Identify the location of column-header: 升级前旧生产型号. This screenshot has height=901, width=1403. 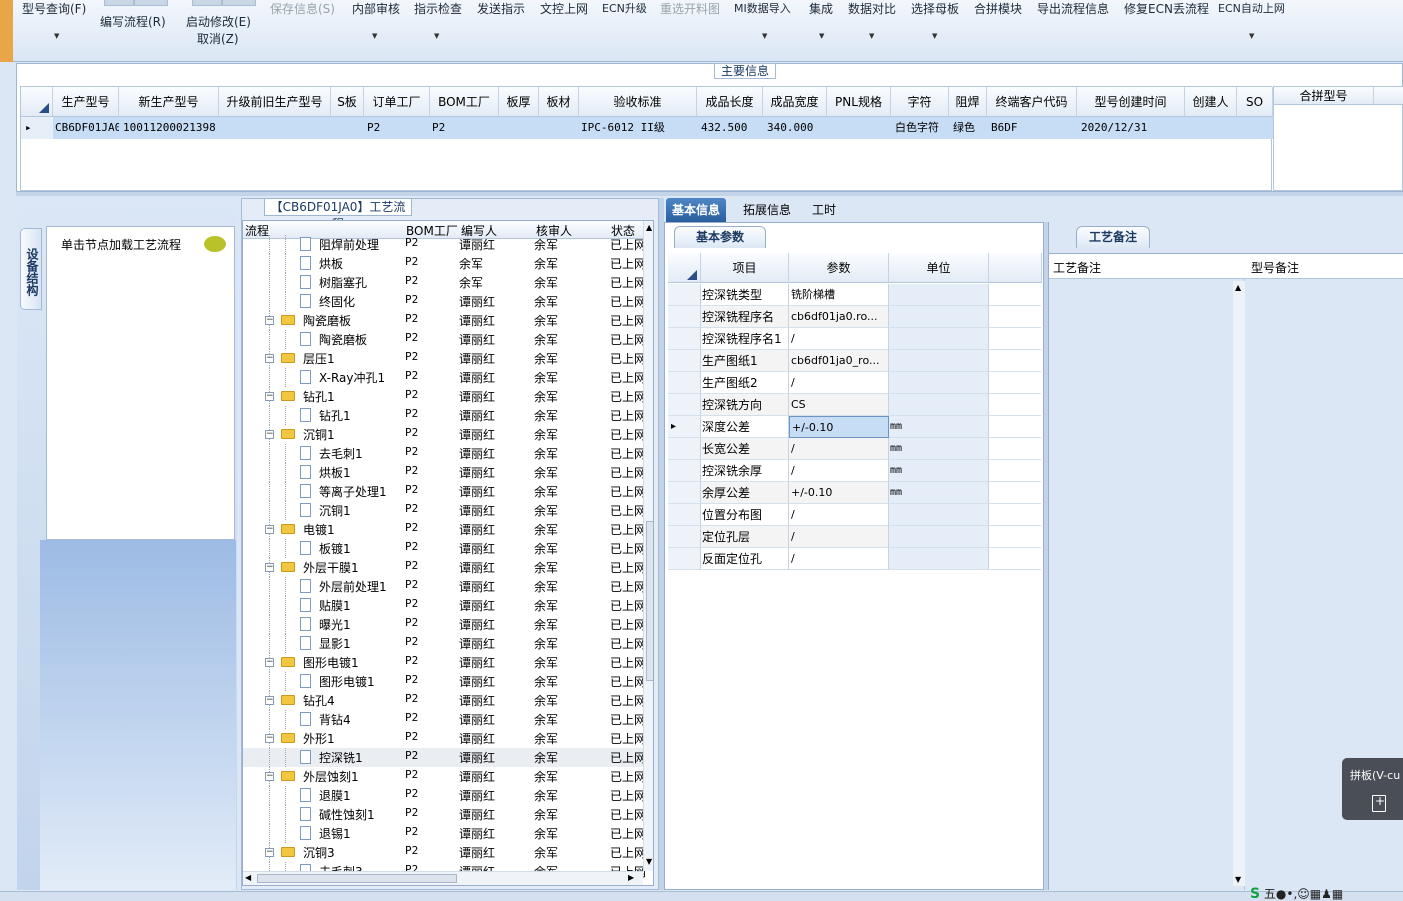
(275, 102).